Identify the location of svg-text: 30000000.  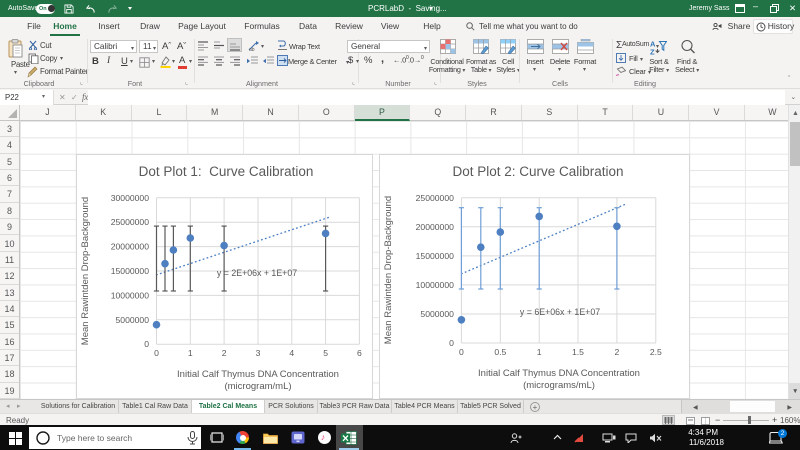
(130, 198).